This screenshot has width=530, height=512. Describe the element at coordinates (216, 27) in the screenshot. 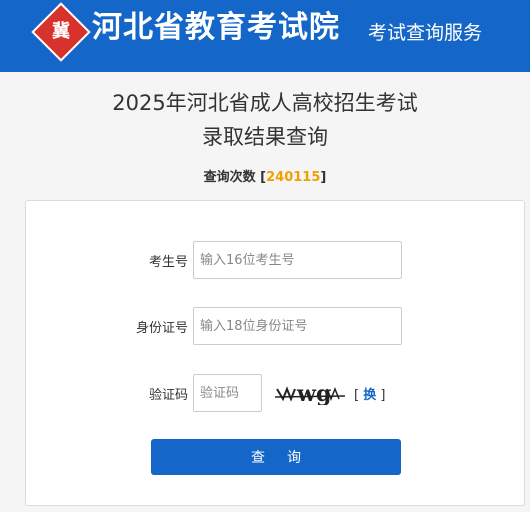

I see `org-name: 河北省教育考试院` at that location.